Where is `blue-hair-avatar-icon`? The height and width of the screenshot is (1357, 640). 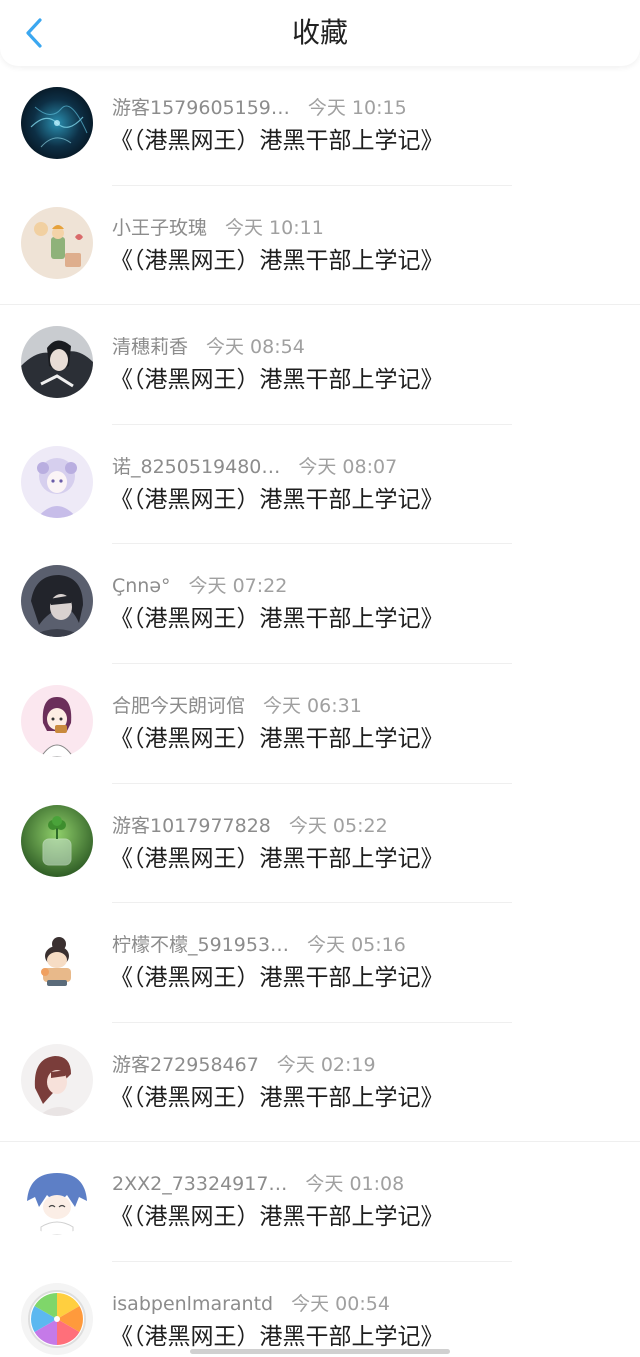
blue-hair-avatar-icon is located at coordinates (57, 1199).